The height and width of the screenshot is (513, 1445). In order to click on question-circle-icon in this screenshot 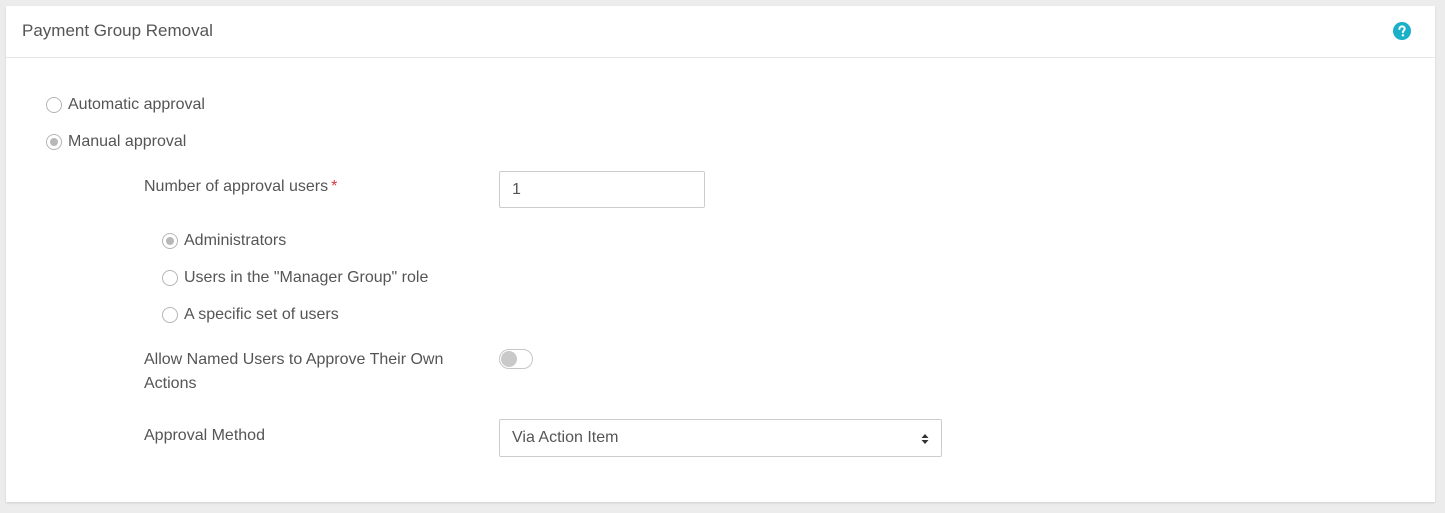, I will do `click(1402, 31)`.